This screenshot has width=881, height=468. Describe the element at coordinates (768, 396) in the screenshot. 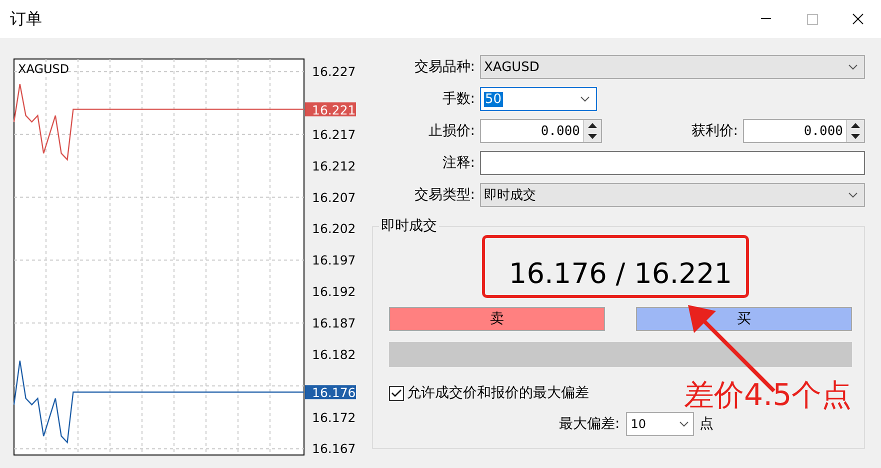

I see `annotation-text: 差价4.5个点` at that location.